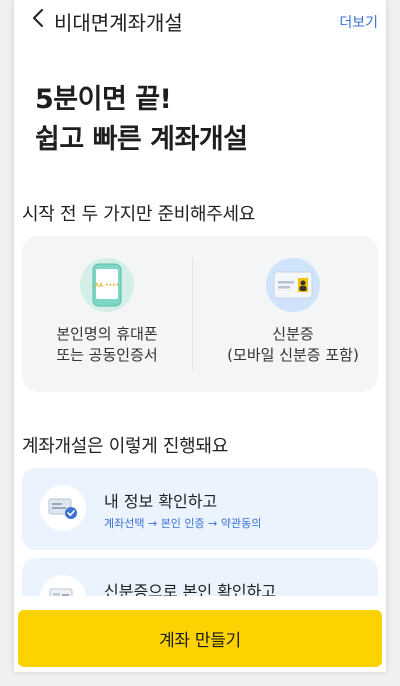  What do you see at coordinates (161, 501) in the screenshot?
I see `step-1-title: 내 정보 확인하고` at bounding box center [161, 501].